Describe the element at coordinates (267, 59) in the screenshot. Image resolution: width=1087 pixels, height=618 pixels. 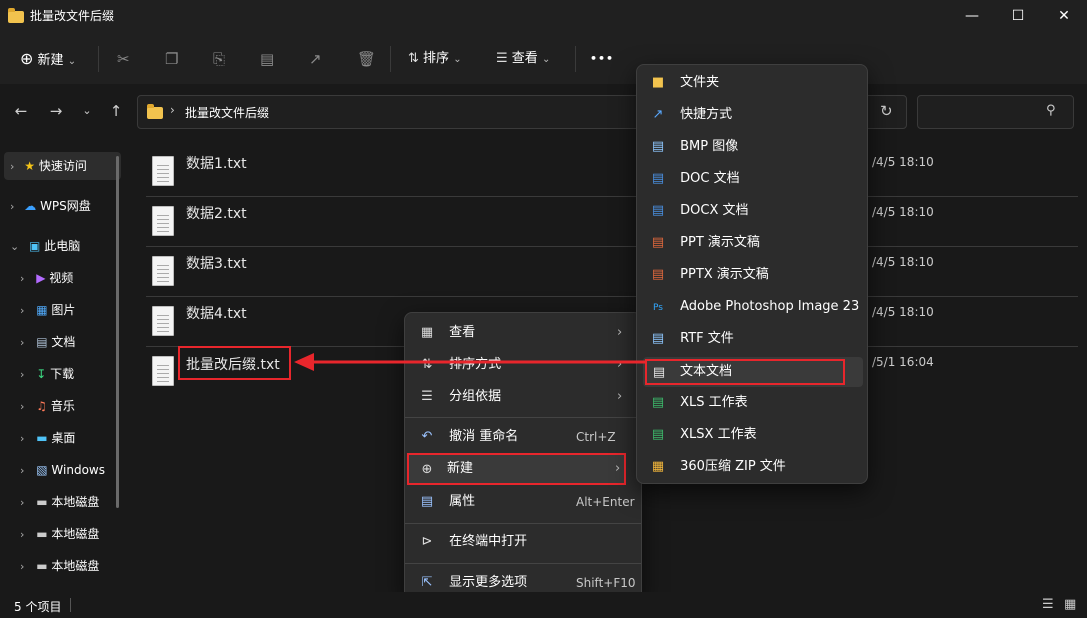
I see `rename-icon: ▤` at that location.